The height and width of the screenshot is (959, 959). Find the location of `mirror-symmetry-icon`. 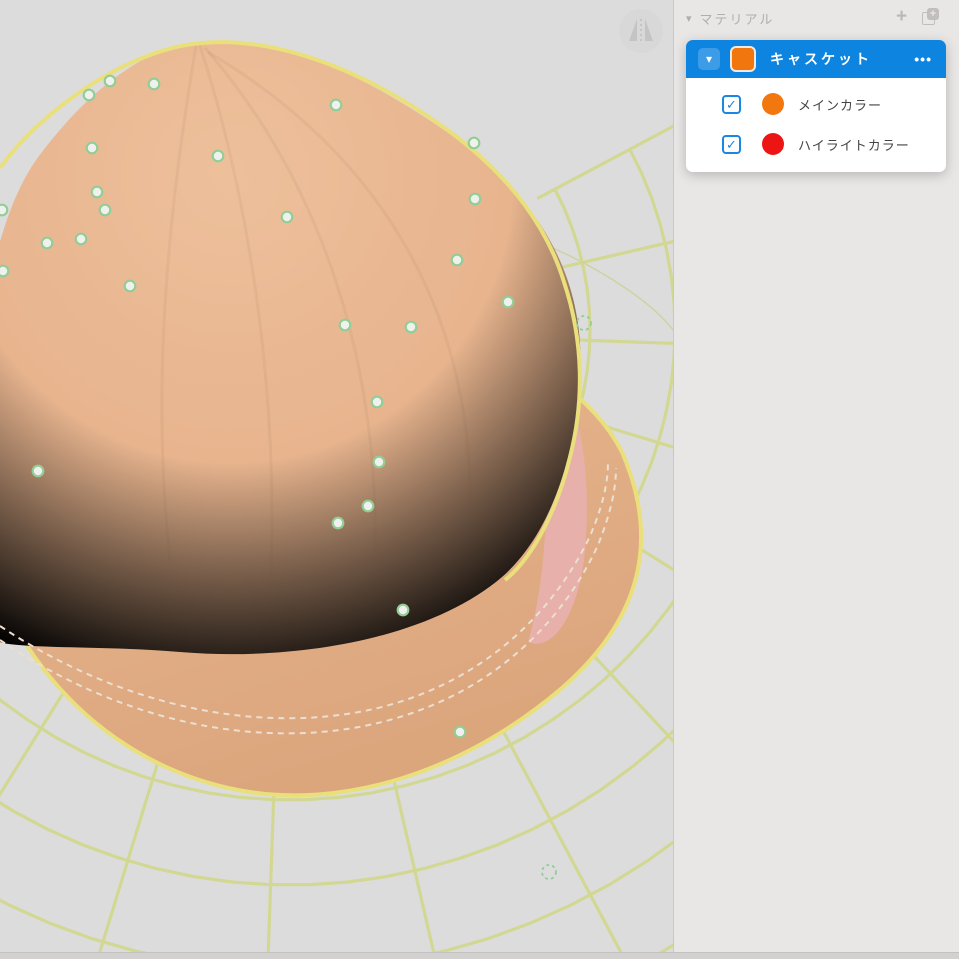

mirror-symmetry-icon is located at coordinates (641, 31).